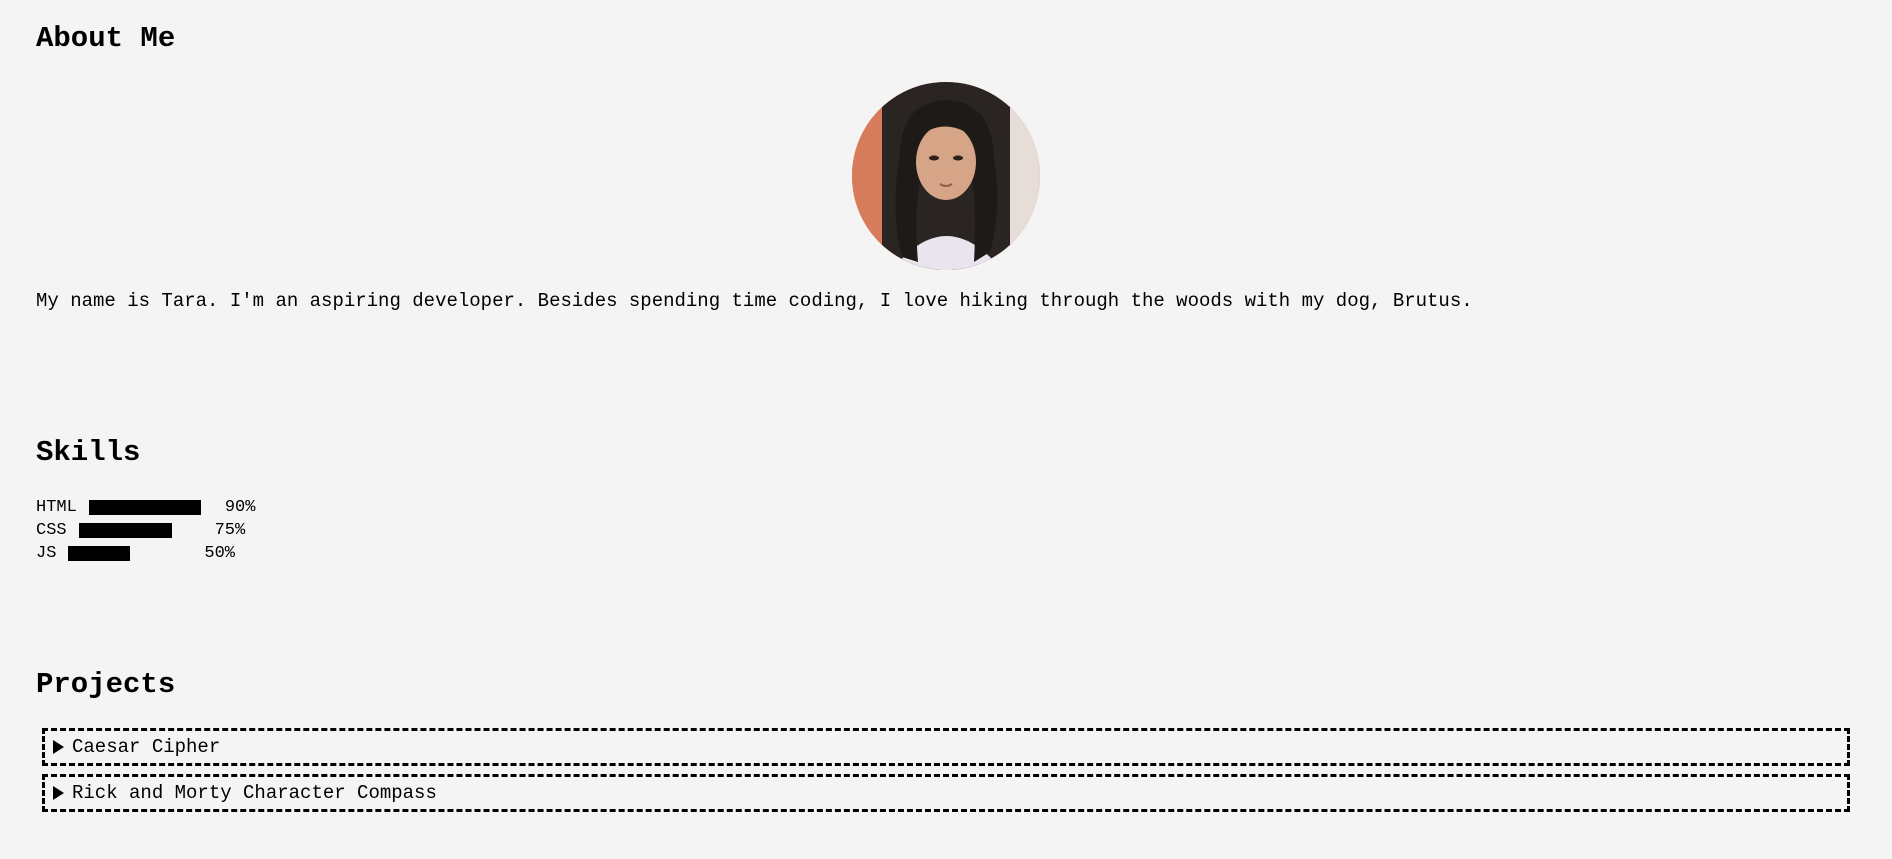 This screenshot has width=1892, height=859. I want to click on skill-row-css: CSS 75%, so click(145, 530).